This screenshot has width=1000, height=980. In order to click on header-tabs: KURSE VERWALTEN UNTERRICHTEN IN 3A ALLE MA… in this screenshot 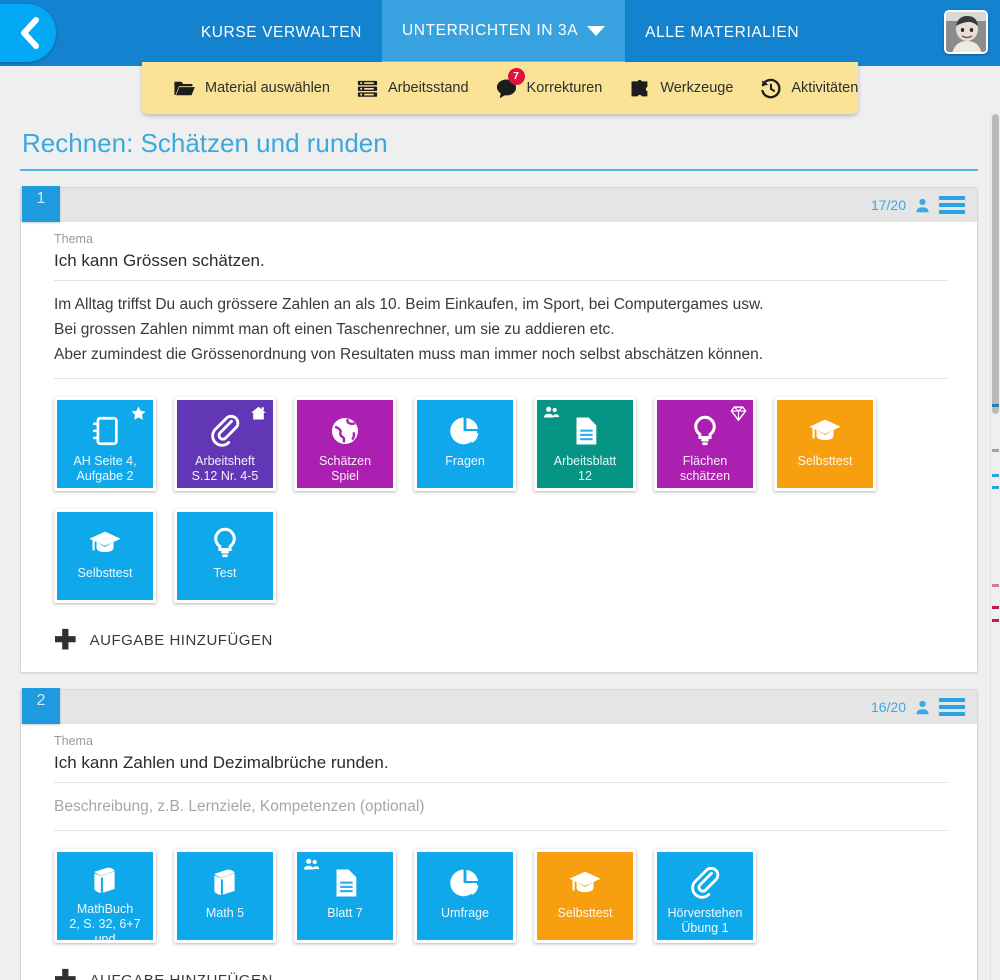, I will do `click(500, 33)`.